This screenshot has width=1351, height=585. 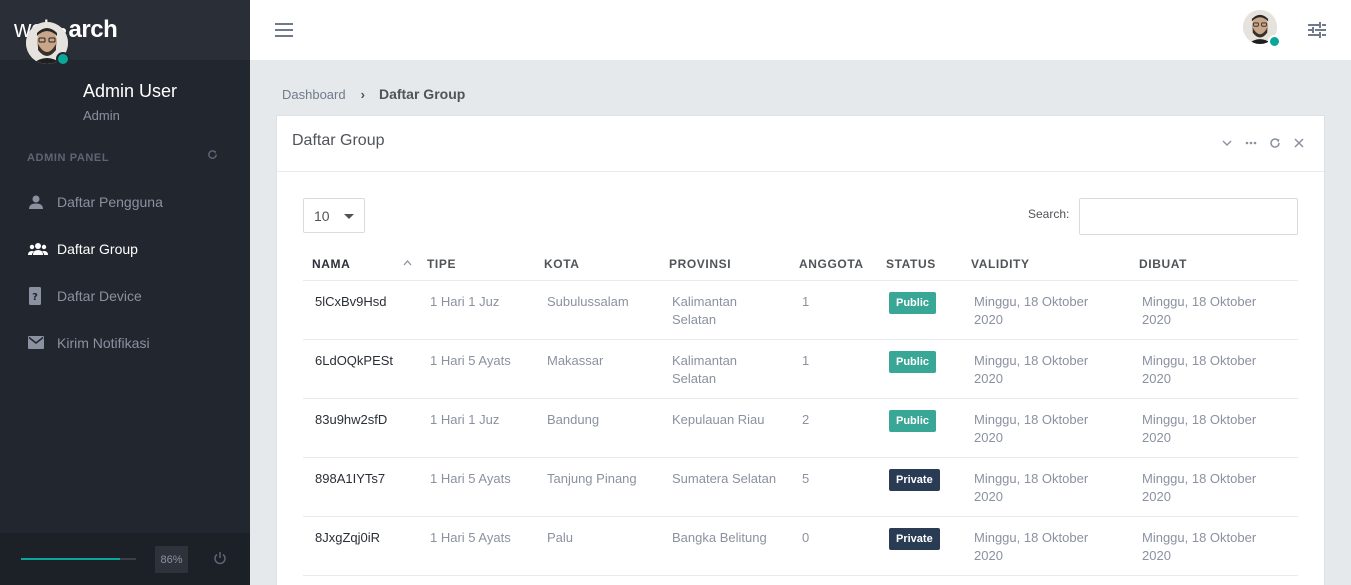 I want to click on cell-nama: 898A1IYTs7, so click(x=360, y=487).